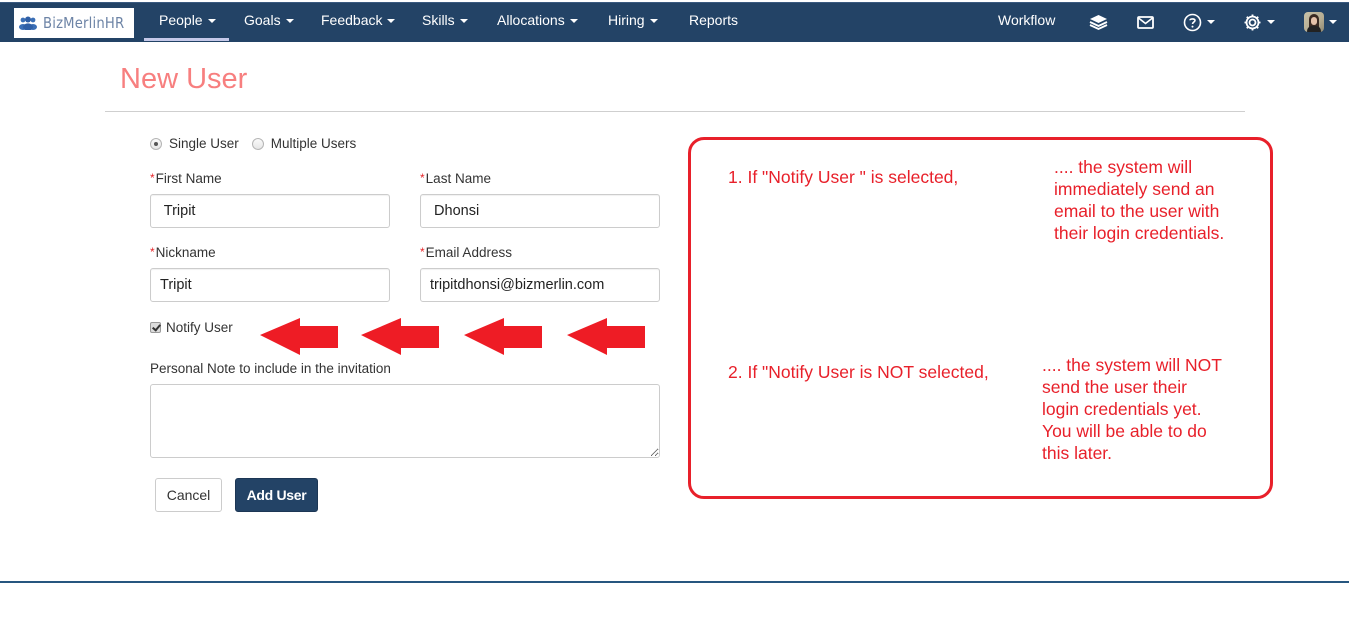  I want to click on nav-feedback: Feedback, so click(358, 23).